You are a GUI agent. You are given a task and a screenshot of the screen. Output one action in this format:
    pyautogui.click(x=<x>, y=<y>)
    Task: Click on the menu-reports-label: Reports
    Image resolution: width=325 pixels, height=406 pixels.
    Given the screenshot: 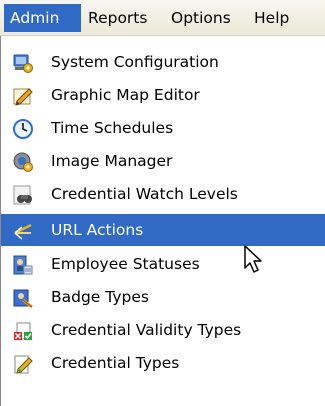 What is the action you would take?
    pyautogui.click(x=118, y=18)
    